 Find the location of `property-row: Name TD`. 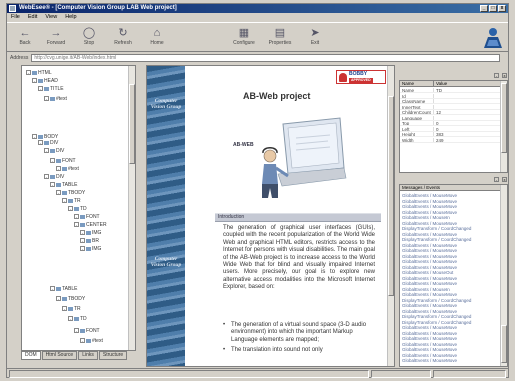

property-row: Name TD is located at coordinates (450, 90).